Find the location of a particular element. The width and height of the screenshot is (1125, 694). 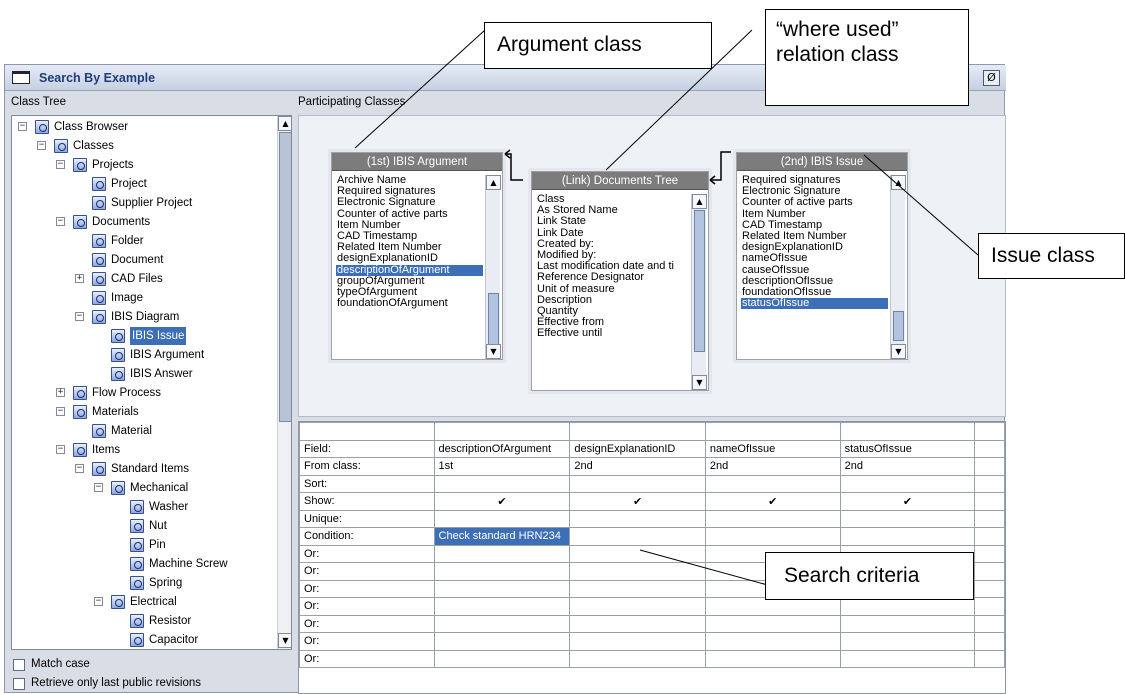

retrieve-only-checkbox is located at coordinates (19, 684).